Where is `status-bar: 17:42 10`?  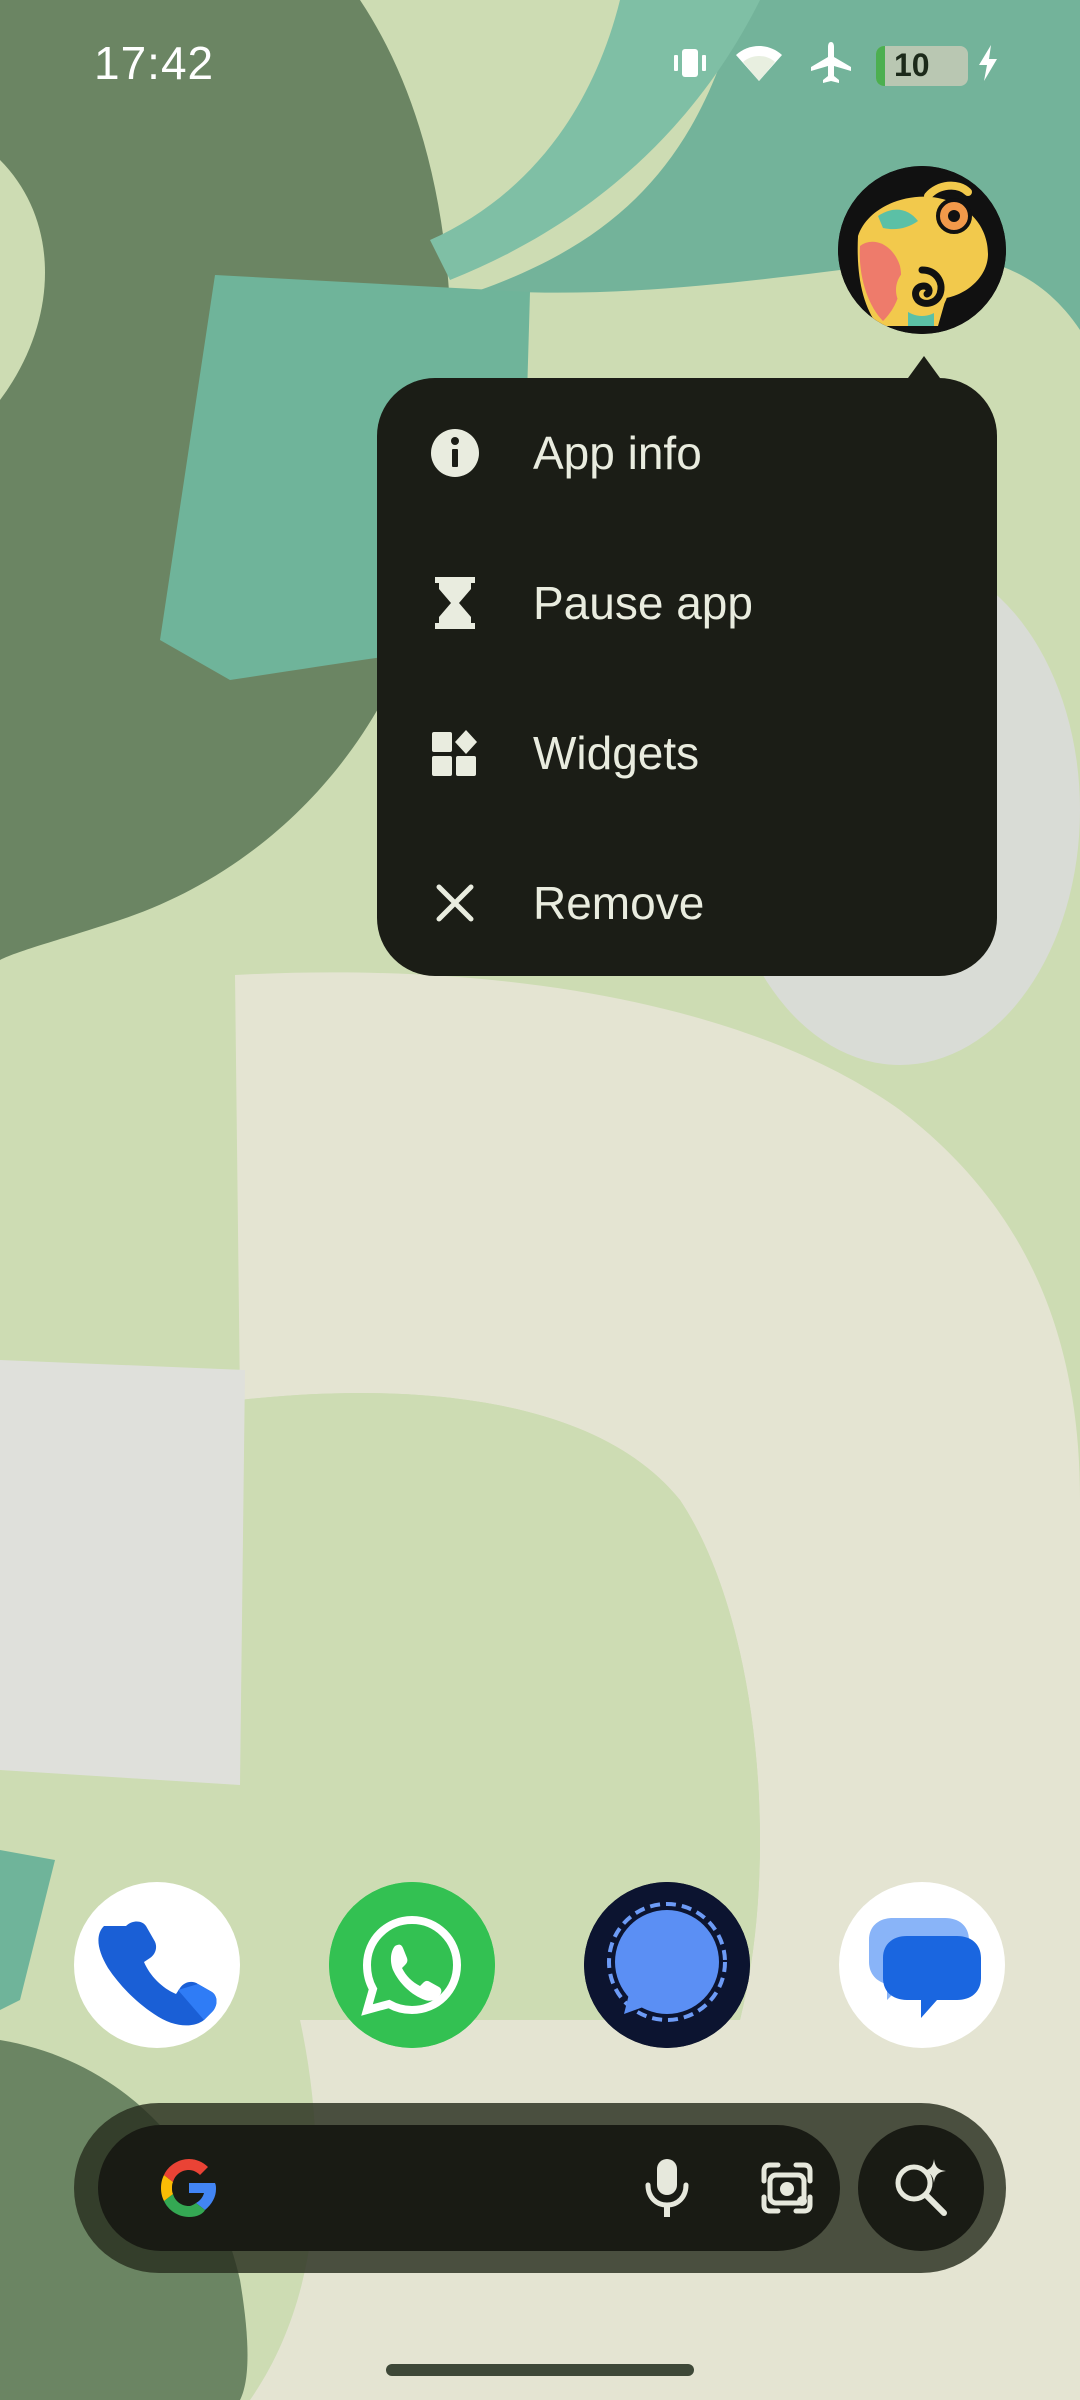 status-bar: 17:42 10 is located at coordinates (540, 65).